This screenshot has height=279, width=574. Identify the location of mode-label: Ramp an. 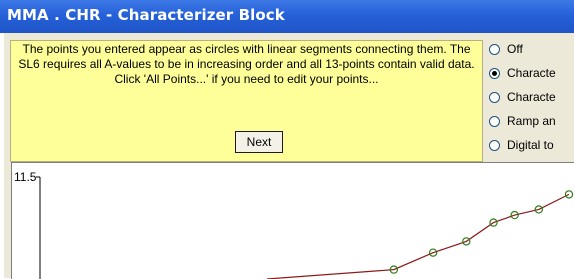
(531, 121).